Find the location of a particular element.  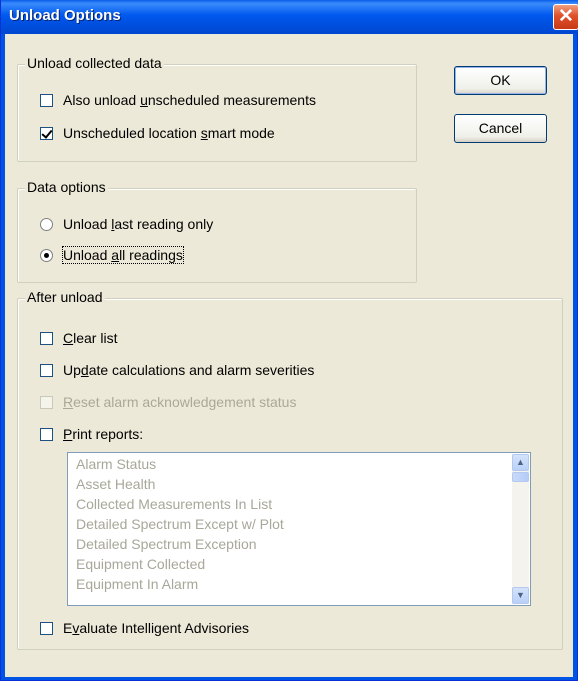

scroll-up-button: ▲ is located at coordinates (520, 462).